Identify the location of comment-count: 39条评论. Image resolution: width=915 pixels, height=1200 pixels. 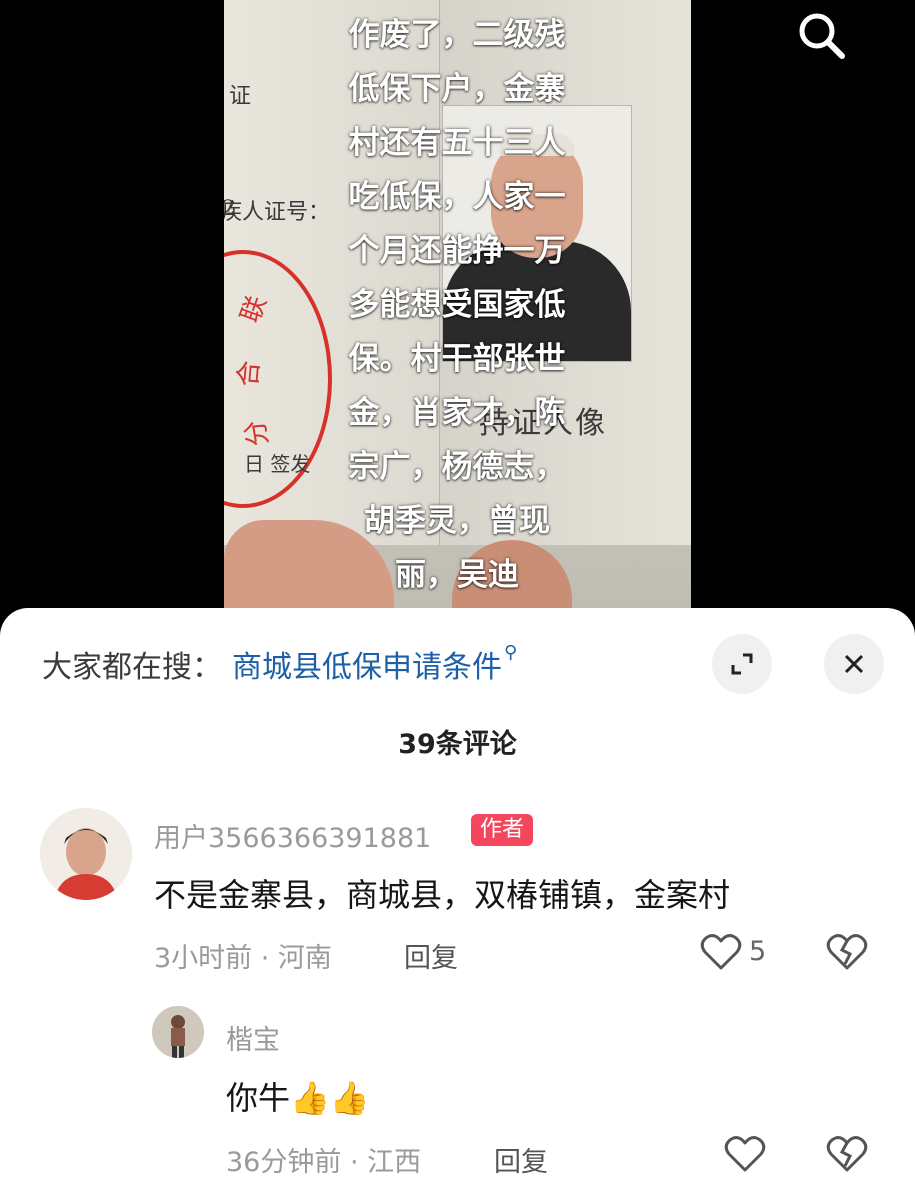
(457, 744).